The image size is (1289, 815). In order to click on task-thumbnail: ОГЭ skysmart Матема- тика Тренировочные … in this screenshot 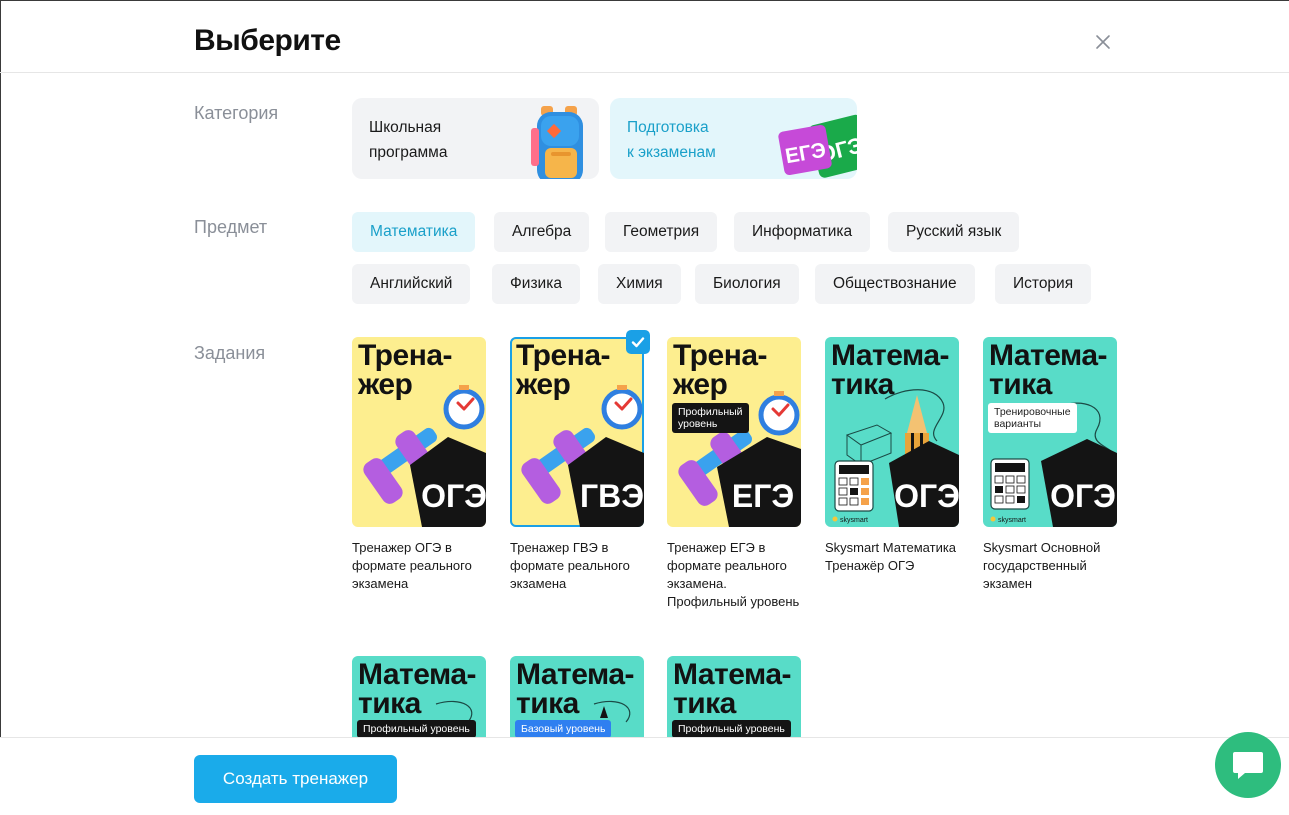, I will do `click(1050, 432)`.